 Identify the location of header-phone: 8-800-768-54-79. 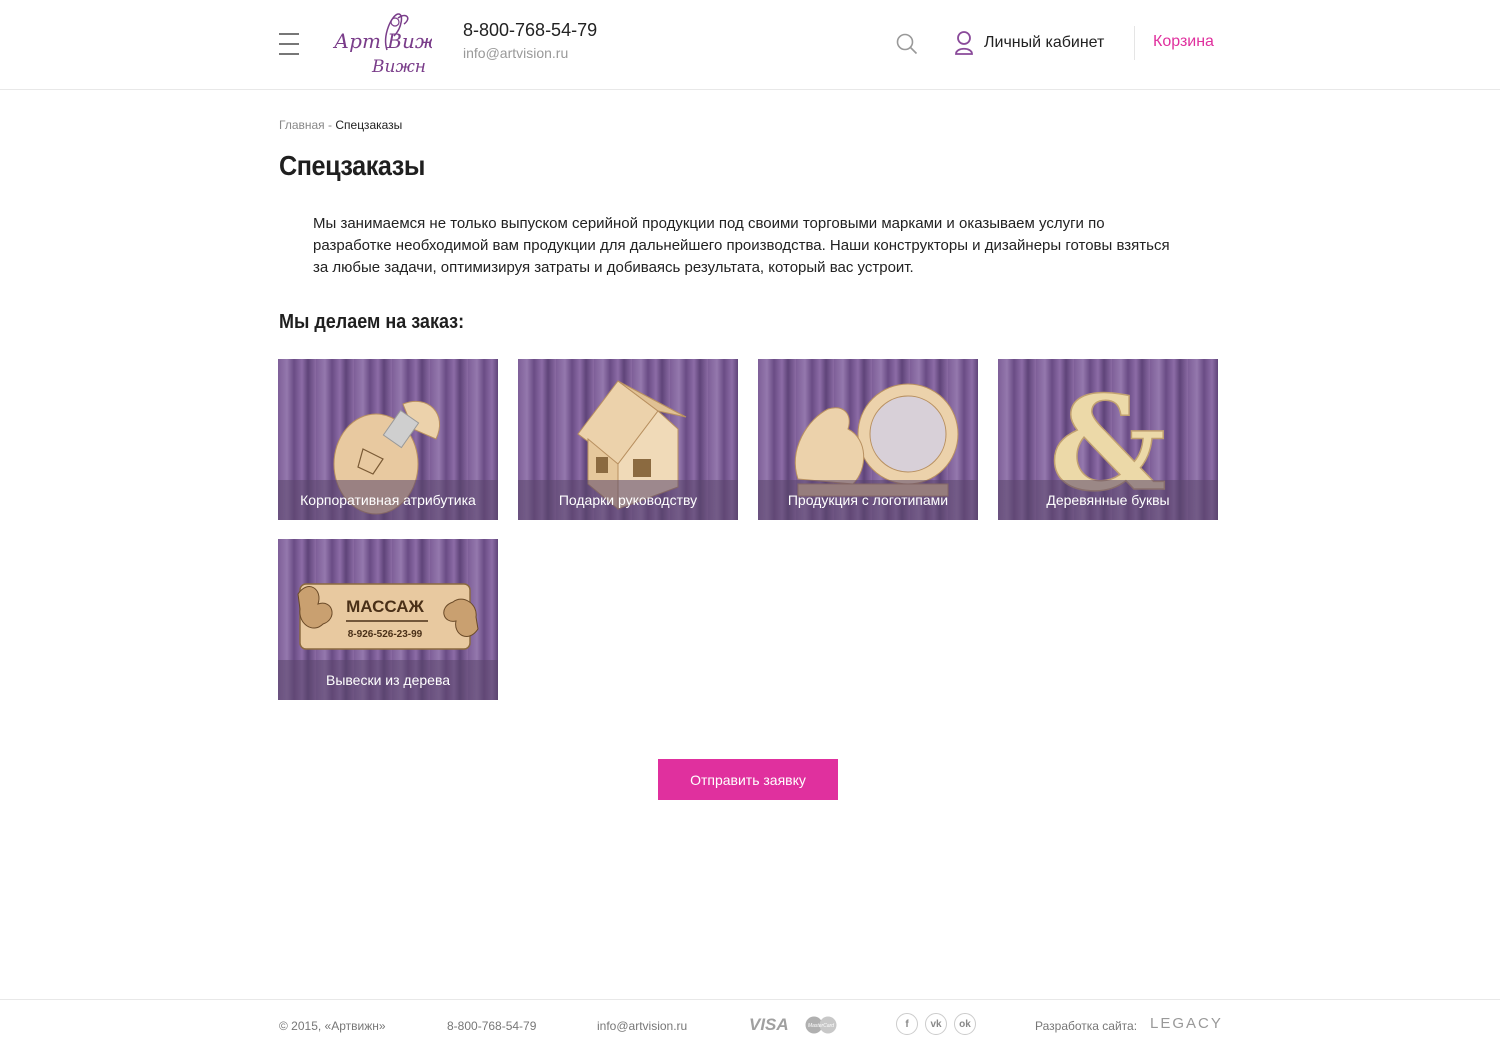
(530, 30).